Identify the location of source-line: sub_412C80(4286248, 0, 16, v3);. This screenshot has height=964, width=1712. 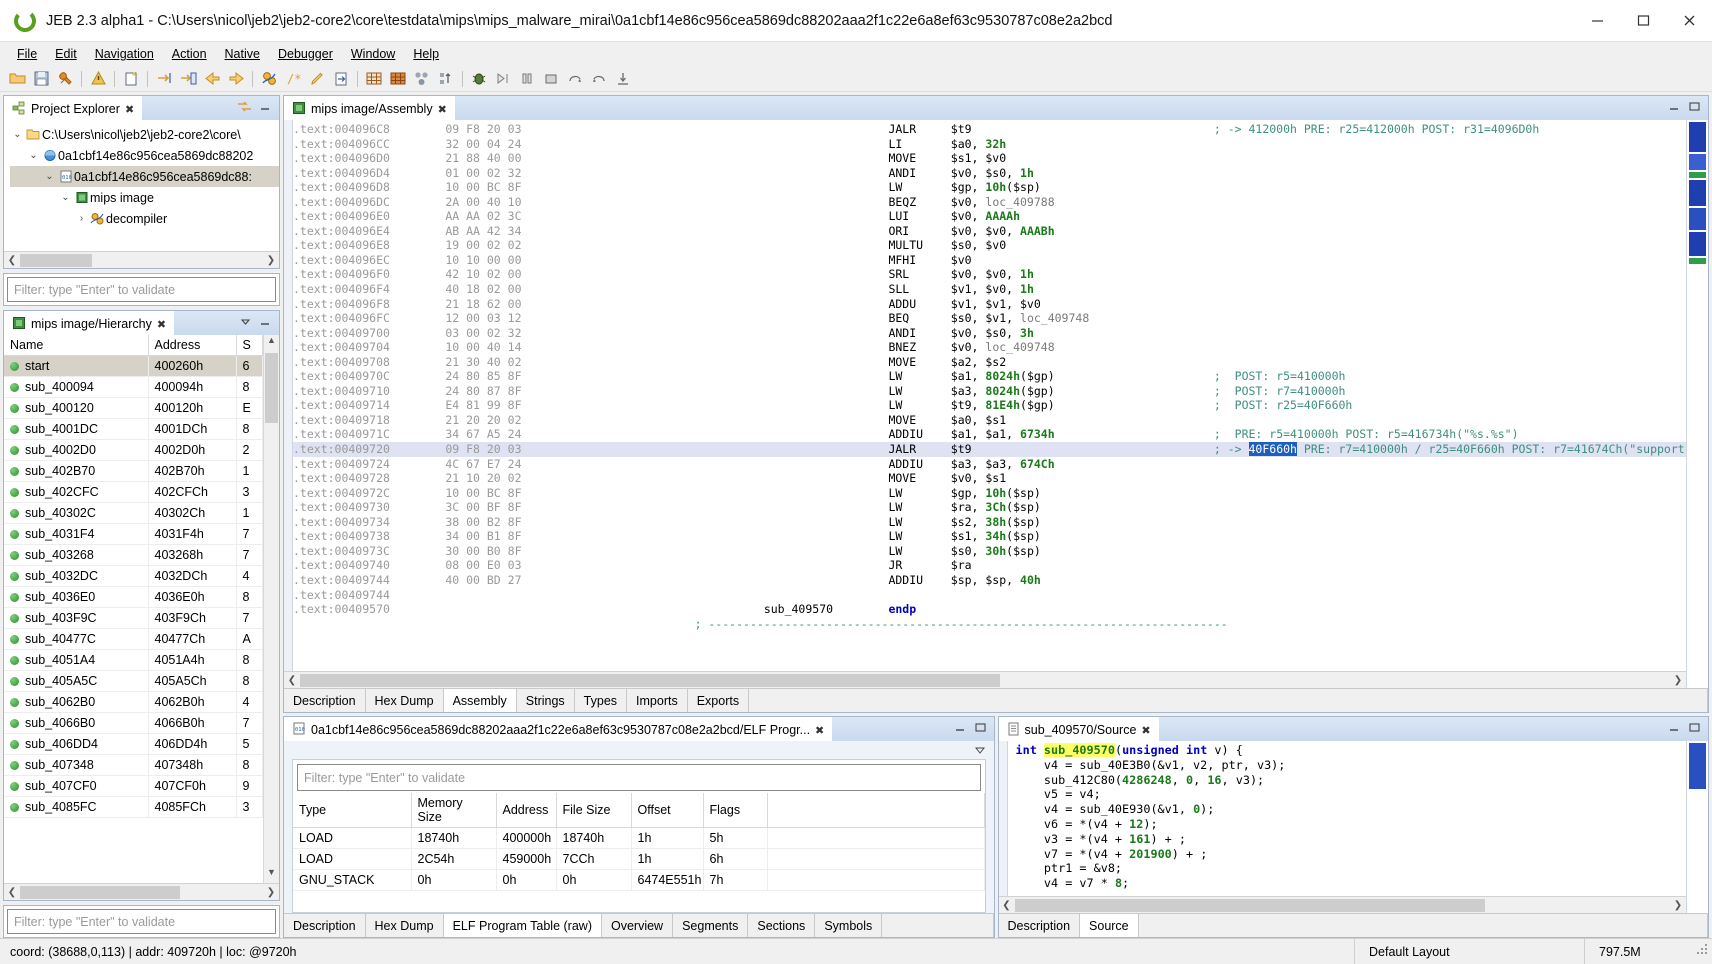
(1351, 780).